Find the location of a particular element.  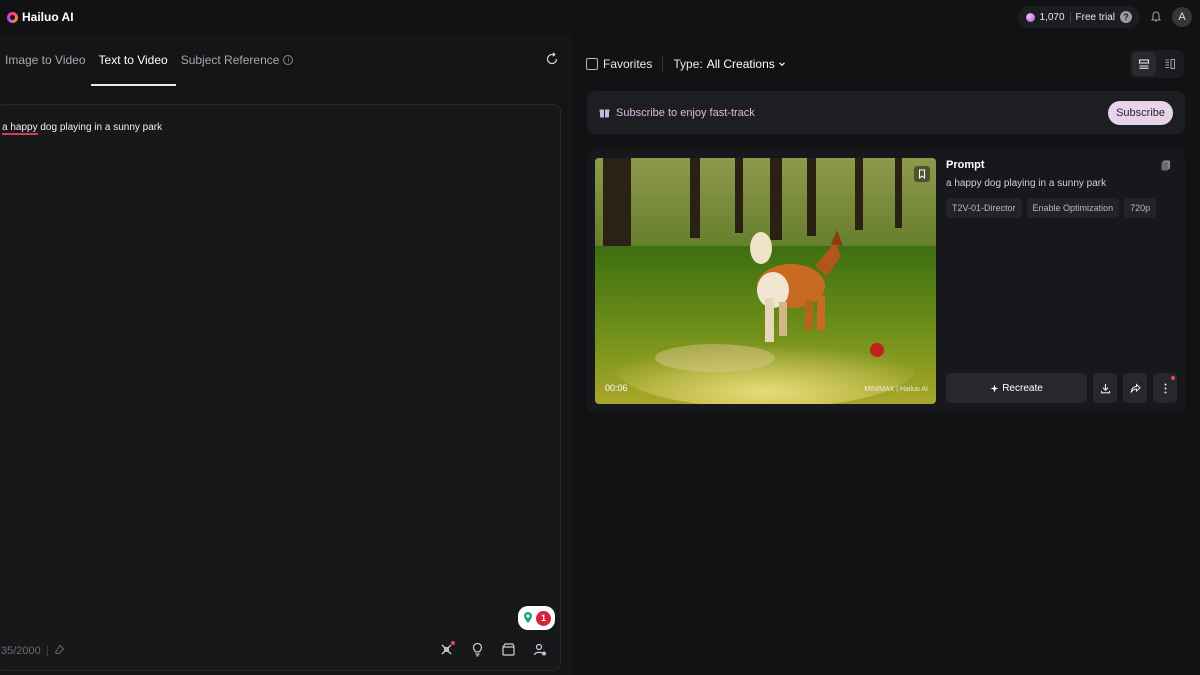

top-right-controls: 1,070 Free trial ? A is located at coordinates (1104, 17).